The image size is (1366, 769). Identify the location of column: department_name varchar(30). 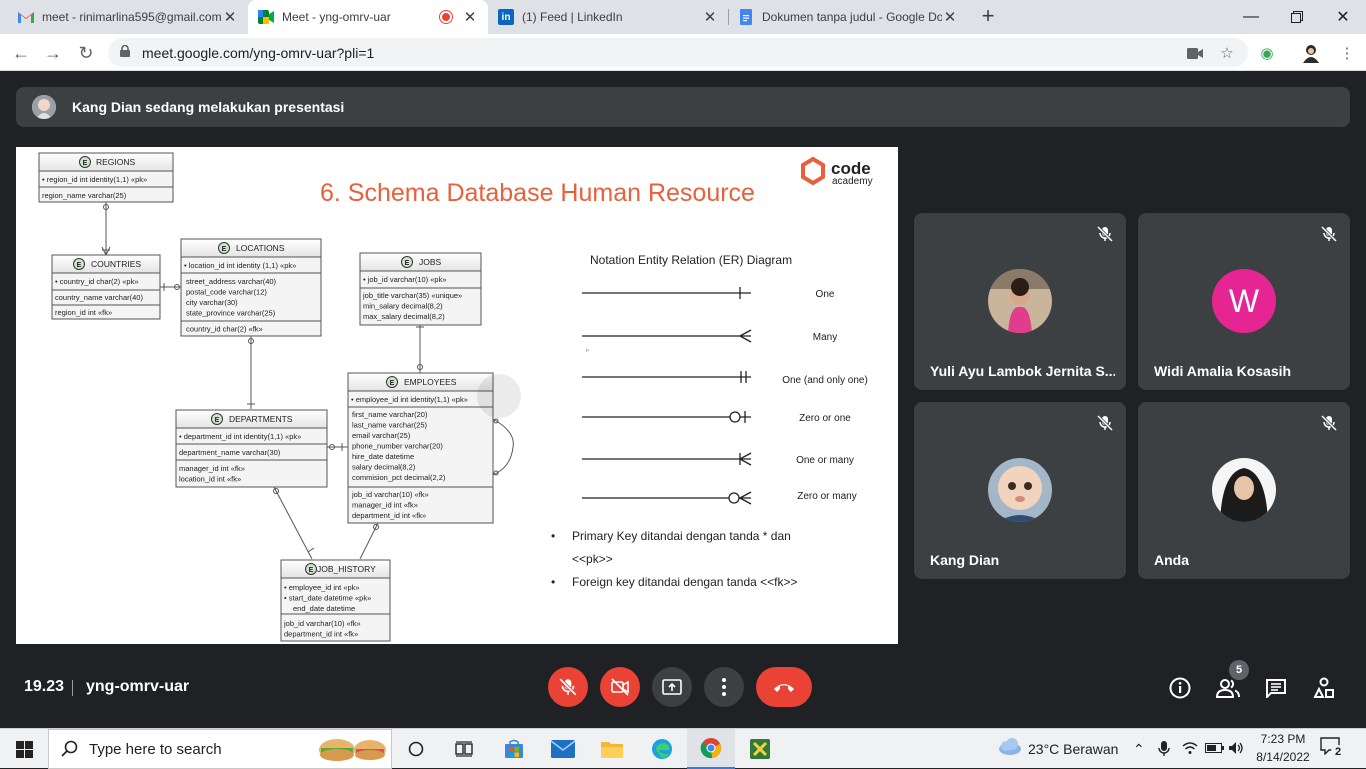
(230, 452).